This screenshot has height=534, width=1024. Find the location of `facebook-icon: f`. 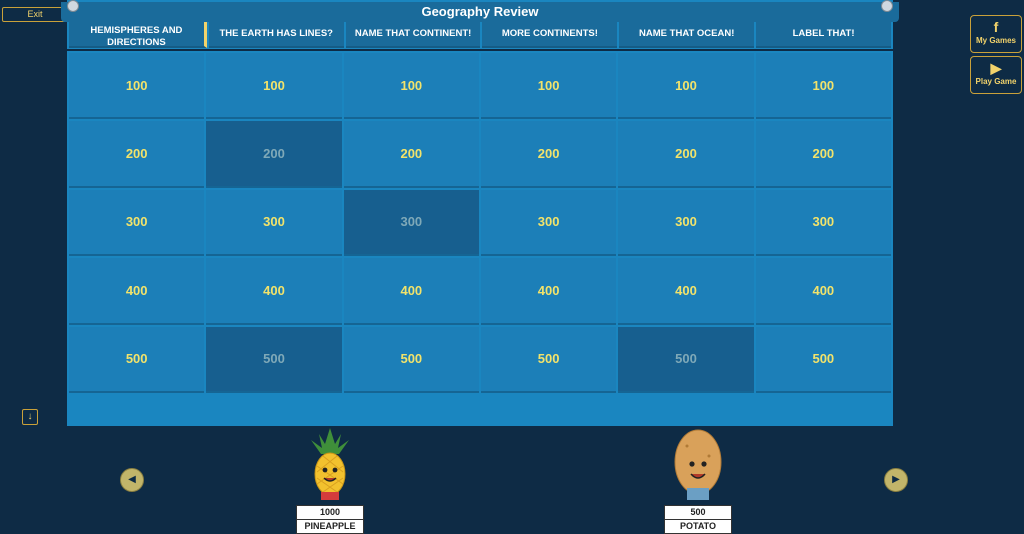

facebook-icon: f is located at coordinates (996, 27).